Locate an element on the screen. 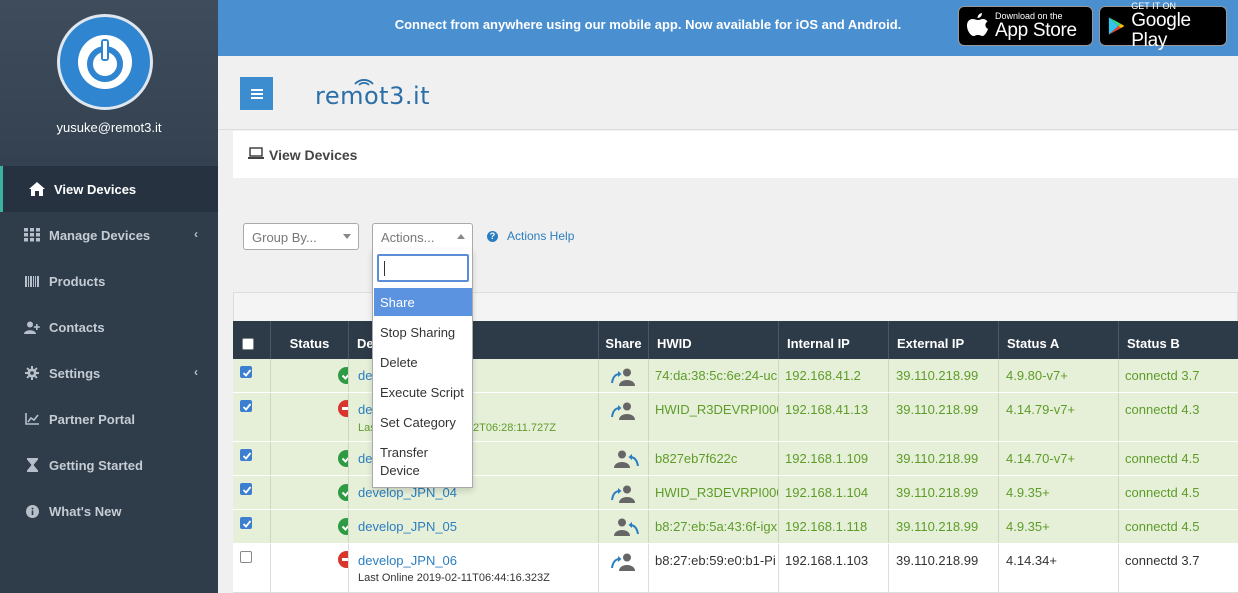  device-name-link: develop_JPN_06 is located at coordinates (407, 560).